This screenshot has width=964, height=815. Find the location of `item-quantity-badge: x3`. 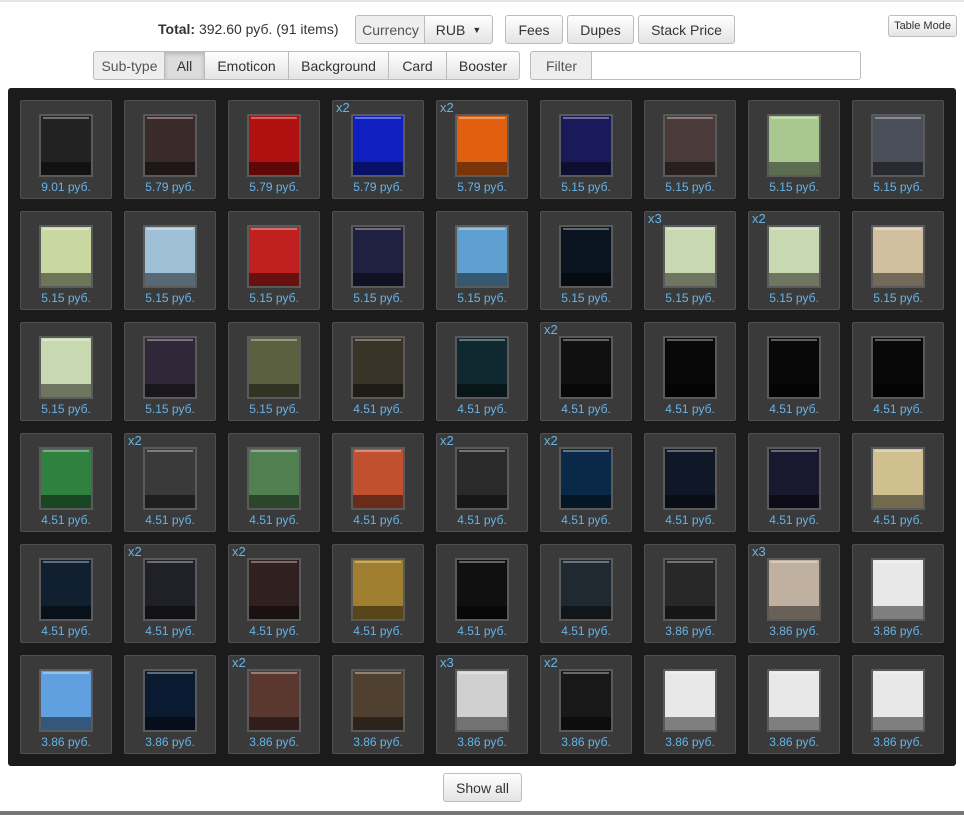

item-quantity-badge: x3 is located at coordinates (655, 218).